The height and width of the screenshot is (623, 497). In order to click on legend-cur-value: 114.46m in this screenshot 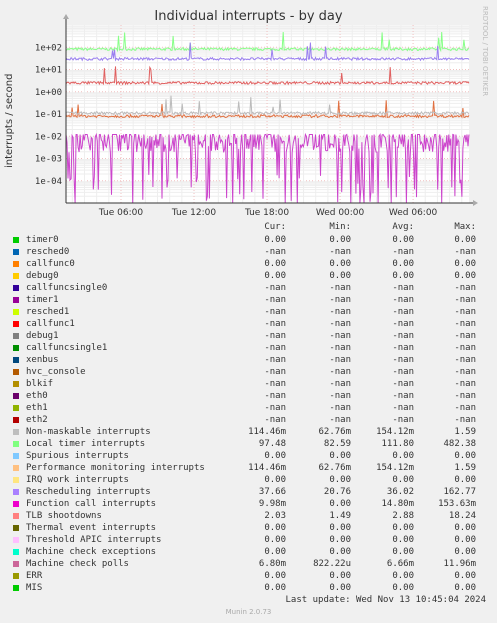, I will do `click(267, 432)`.